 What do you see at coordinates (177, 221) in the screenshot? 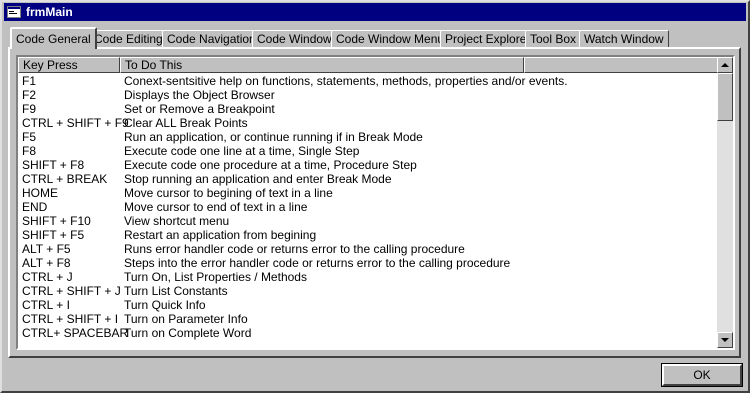
I see `action-cell: View shortcut menu` at bounding box center [177, 221].